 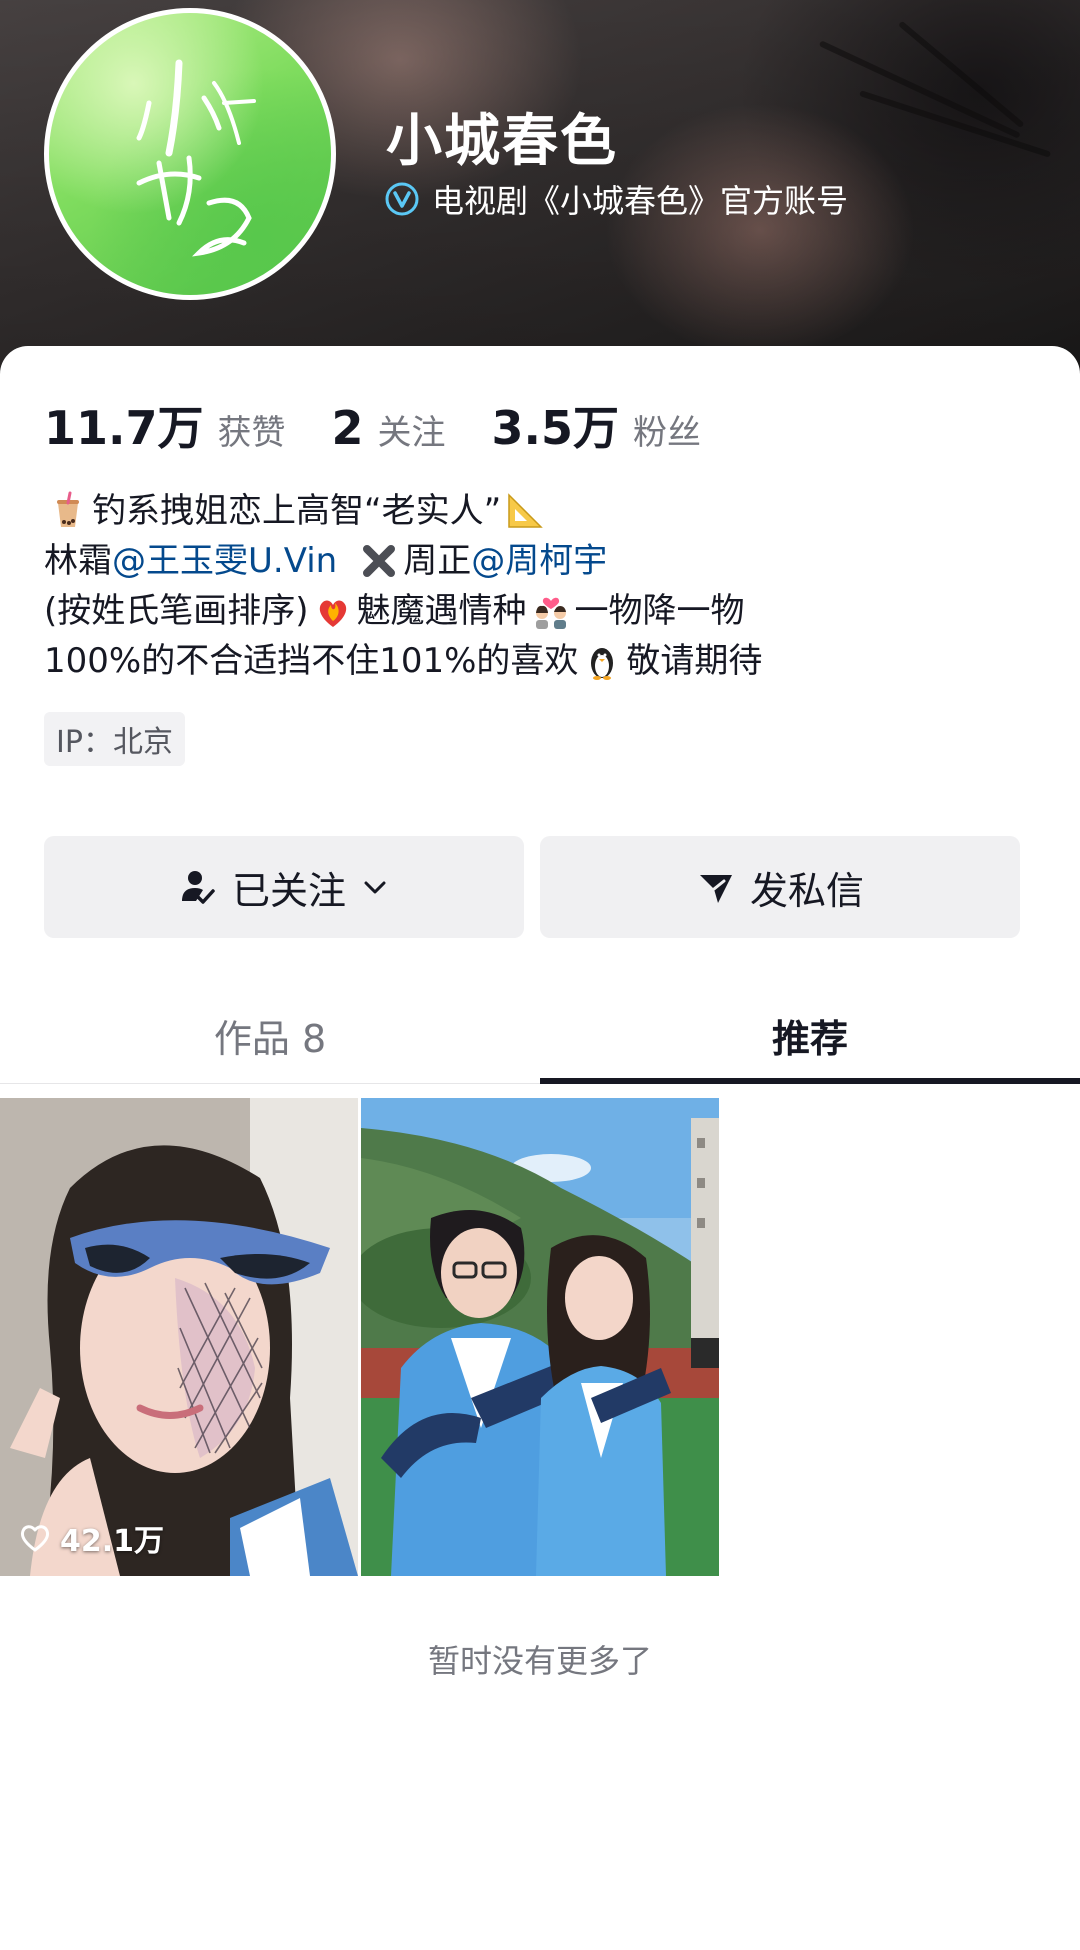 What do you see at coordinates (806, 890) in the screenshot?
I see `send-message-label: 发私信` at bounding box center [806, 890].